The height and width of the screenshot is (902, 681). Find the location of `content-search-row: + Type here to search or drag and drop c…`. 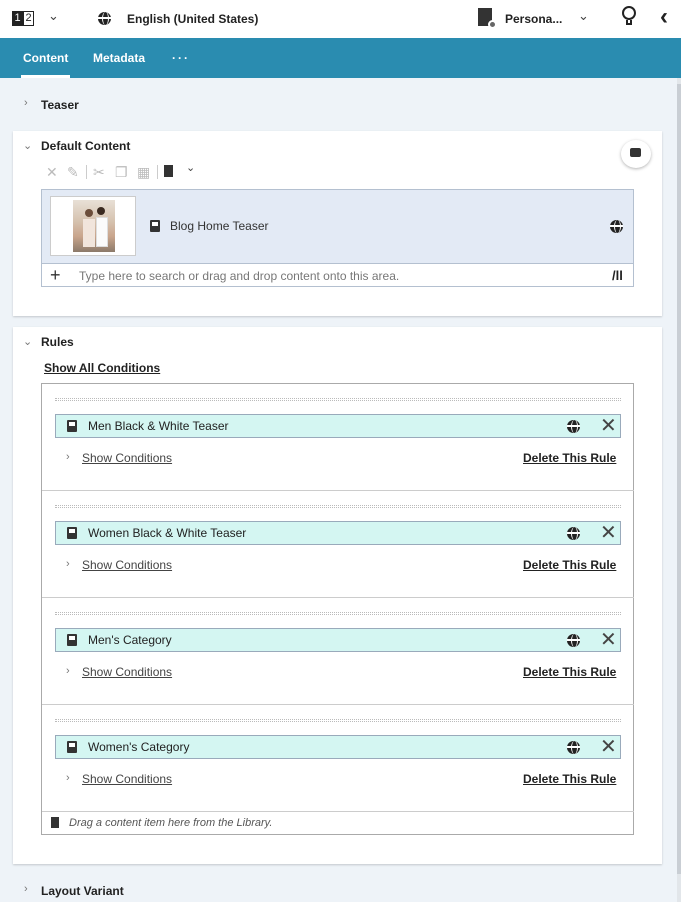

content-search-row: + Type here to search or drag and drop c… is located at coordinates (337, 275).